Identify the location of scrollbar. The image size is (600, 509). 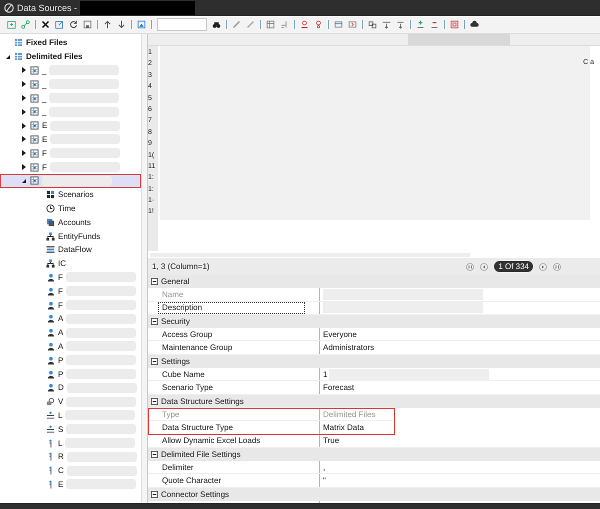
(144, 268).